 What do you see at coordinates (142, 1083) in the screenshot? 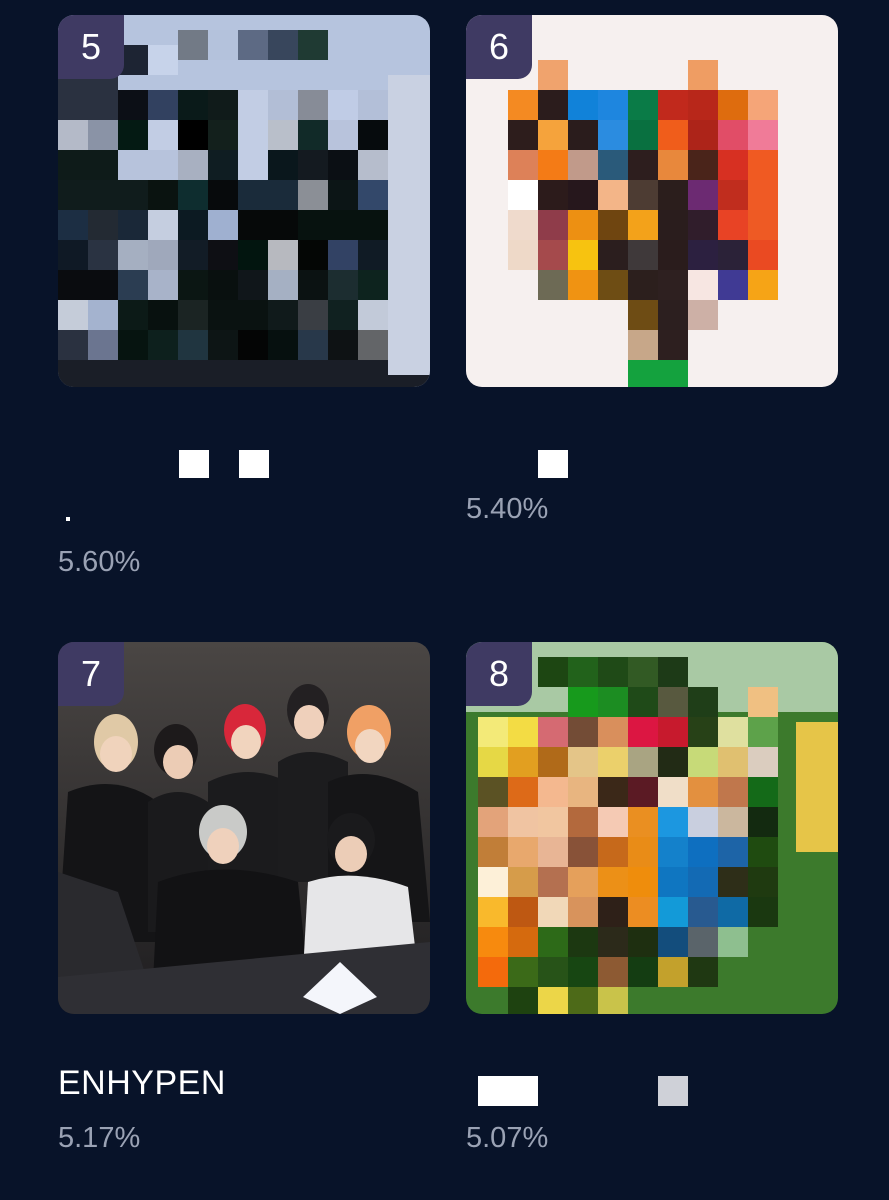
I see `artist-name: ENHYPEN` at bounding box center [142, 1083].